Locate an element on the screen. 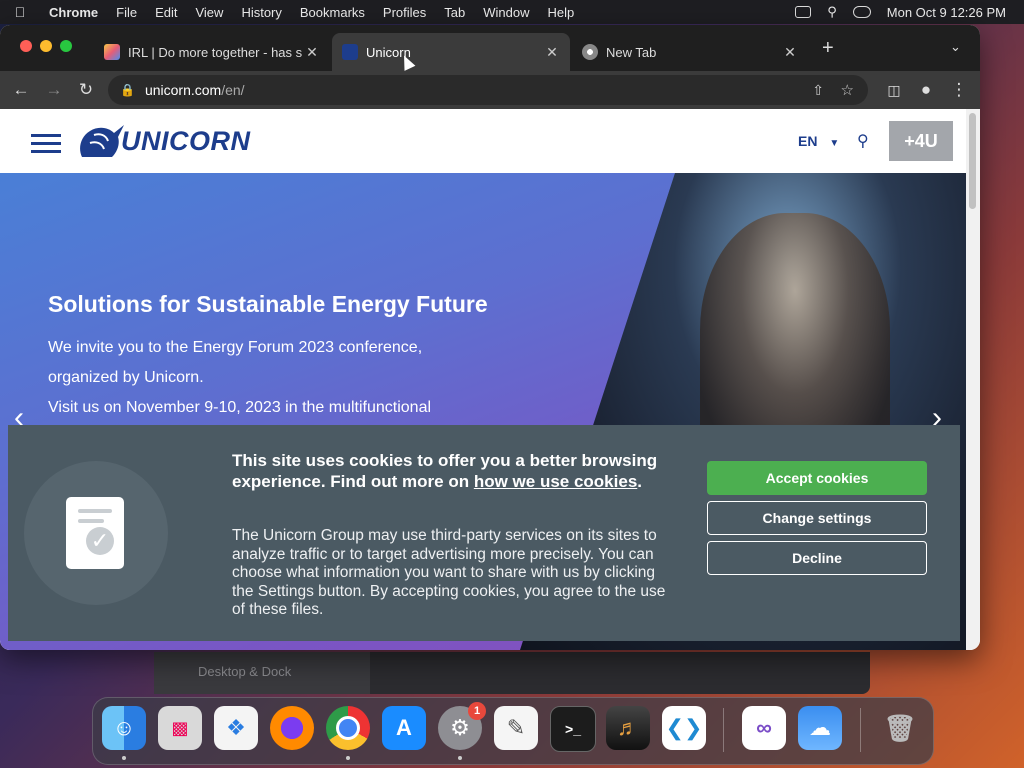 This screenshot has width=1024, height=768. close-window-button is located at coordinates (26, 46).